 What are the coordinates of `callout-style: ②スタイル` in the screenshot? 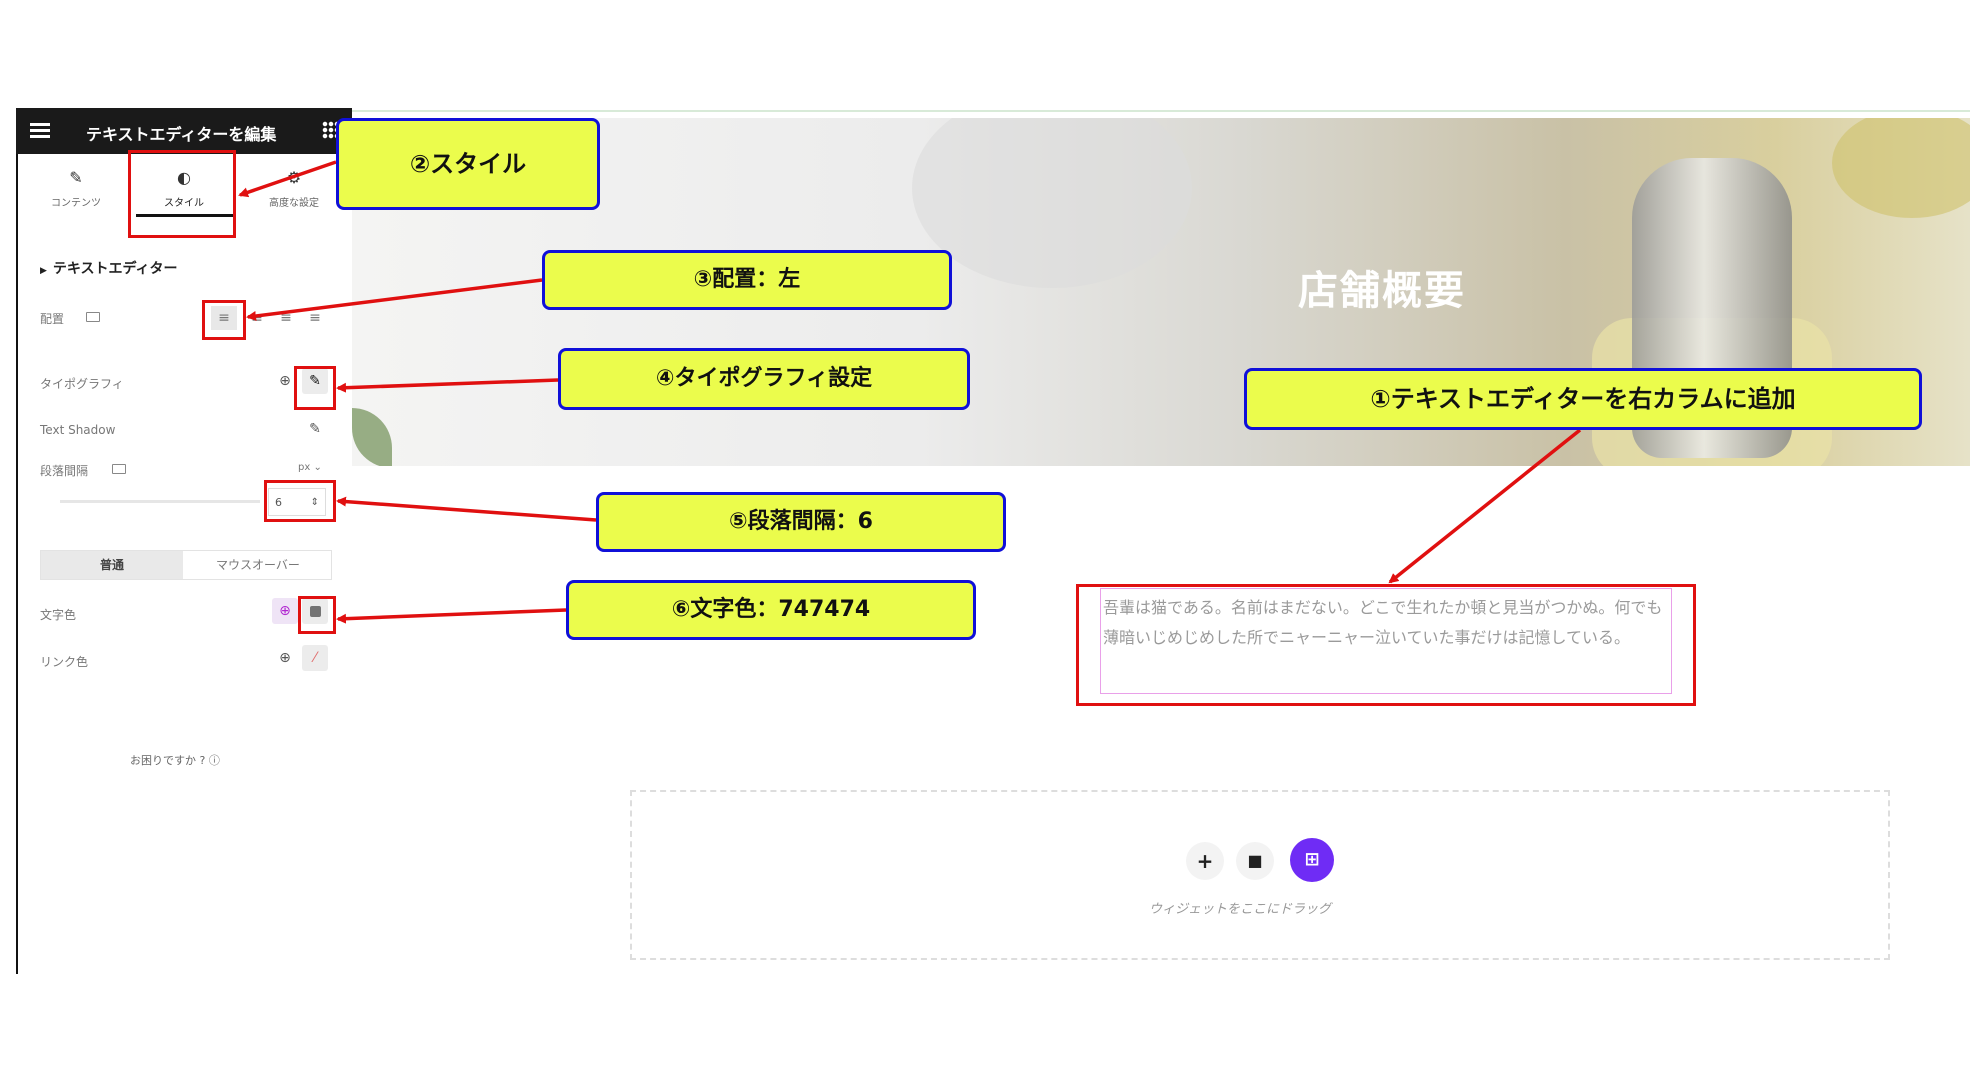 It's located at (468, 164).